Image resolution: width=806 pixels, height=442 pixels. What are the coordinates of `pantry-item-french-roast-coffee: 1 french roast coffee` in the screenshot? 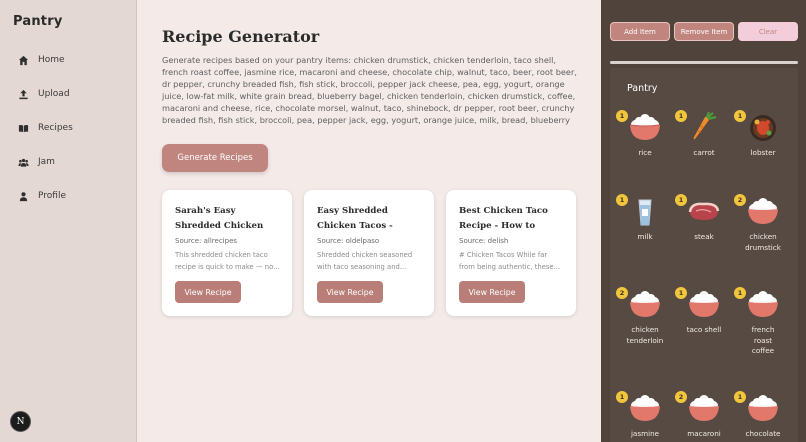 It's located at (763, 322).